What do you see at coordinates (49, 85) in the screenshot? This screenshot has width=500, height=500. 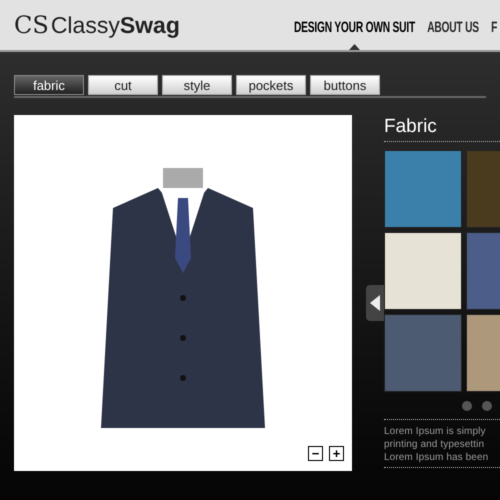 I see `tab: fabric` at bounding box center [49, 85].